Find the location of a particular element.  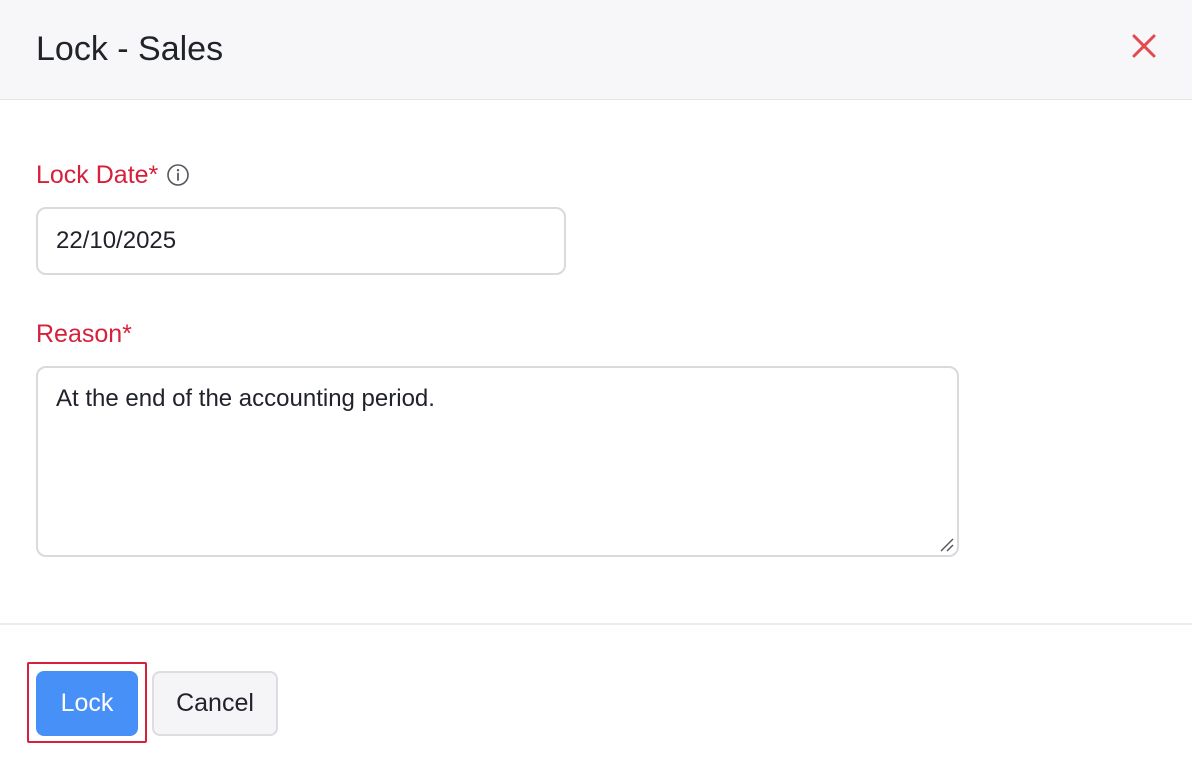

lock-button: Lock is located at coordinates (87, 703).